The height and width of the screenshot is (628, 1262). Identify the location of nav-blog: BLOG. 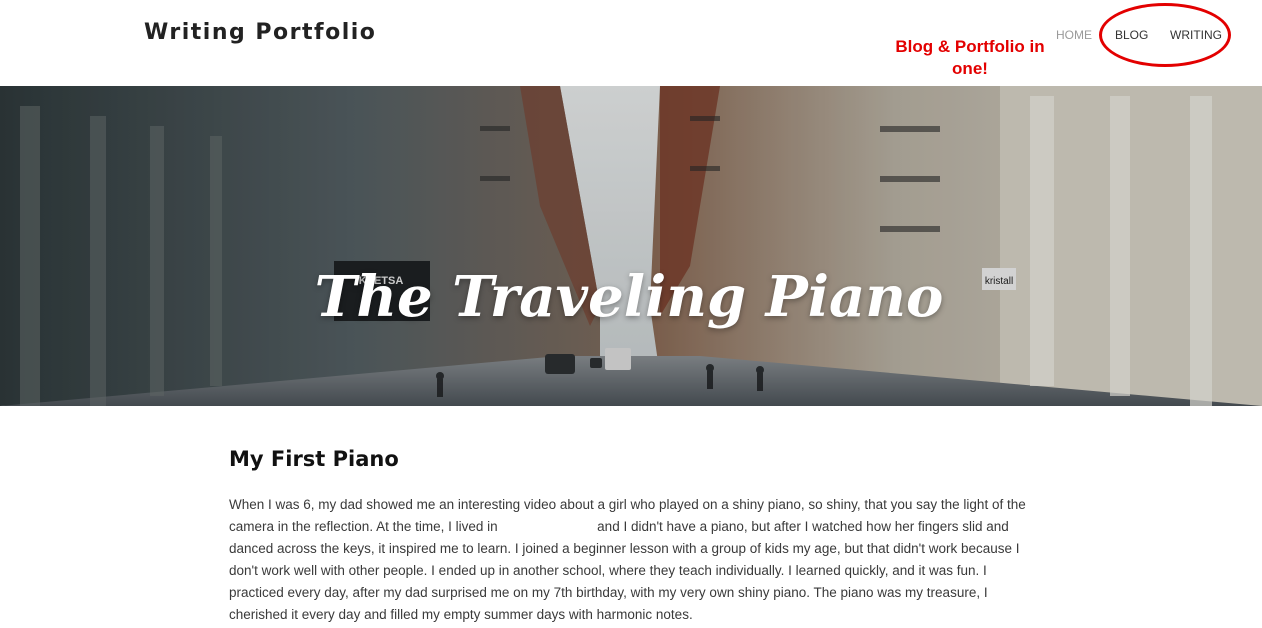
(1131, 35).